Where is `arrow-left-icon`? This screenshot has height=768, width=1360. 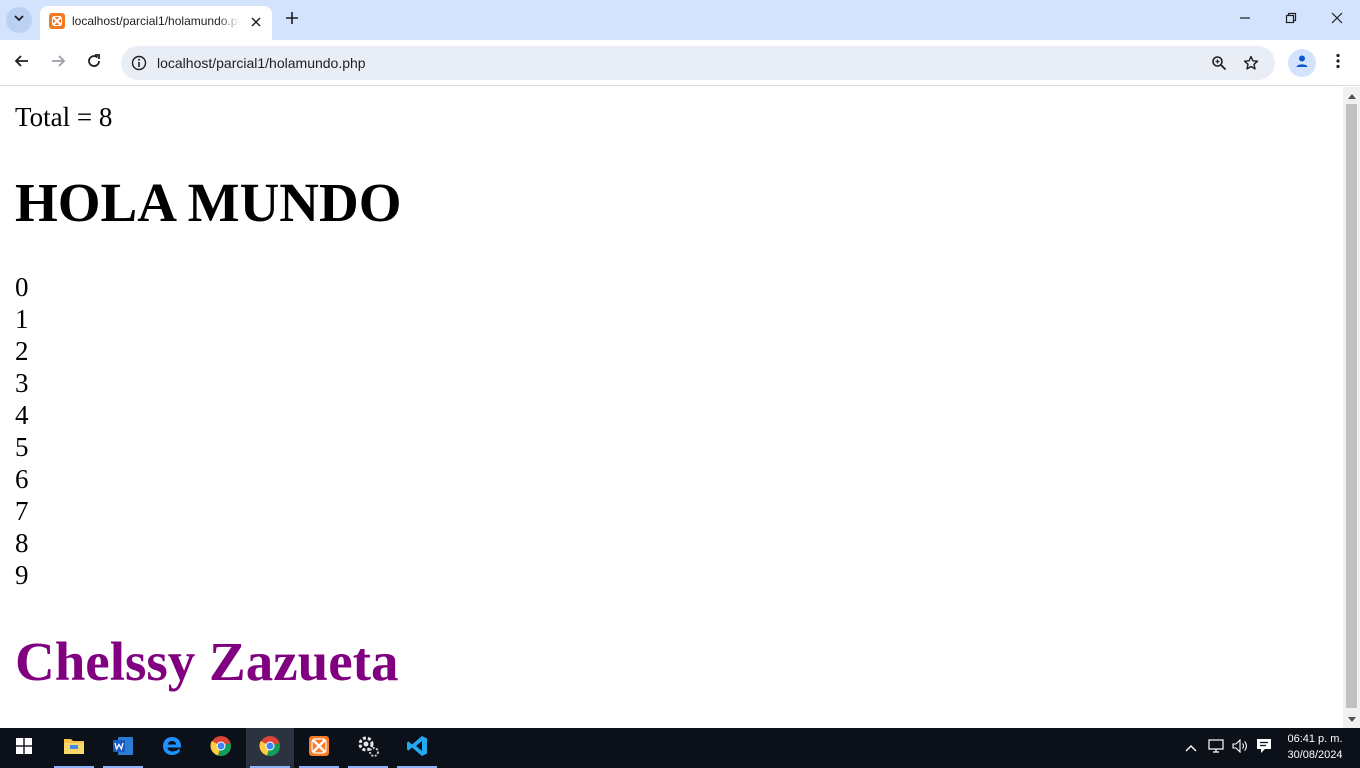
arrow-left-icon is located at coordinates (22, 63).